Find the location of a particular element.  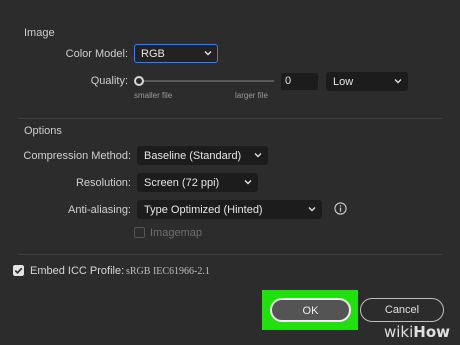

resolution-label: Resolution: is located at coordinates (103, 183).